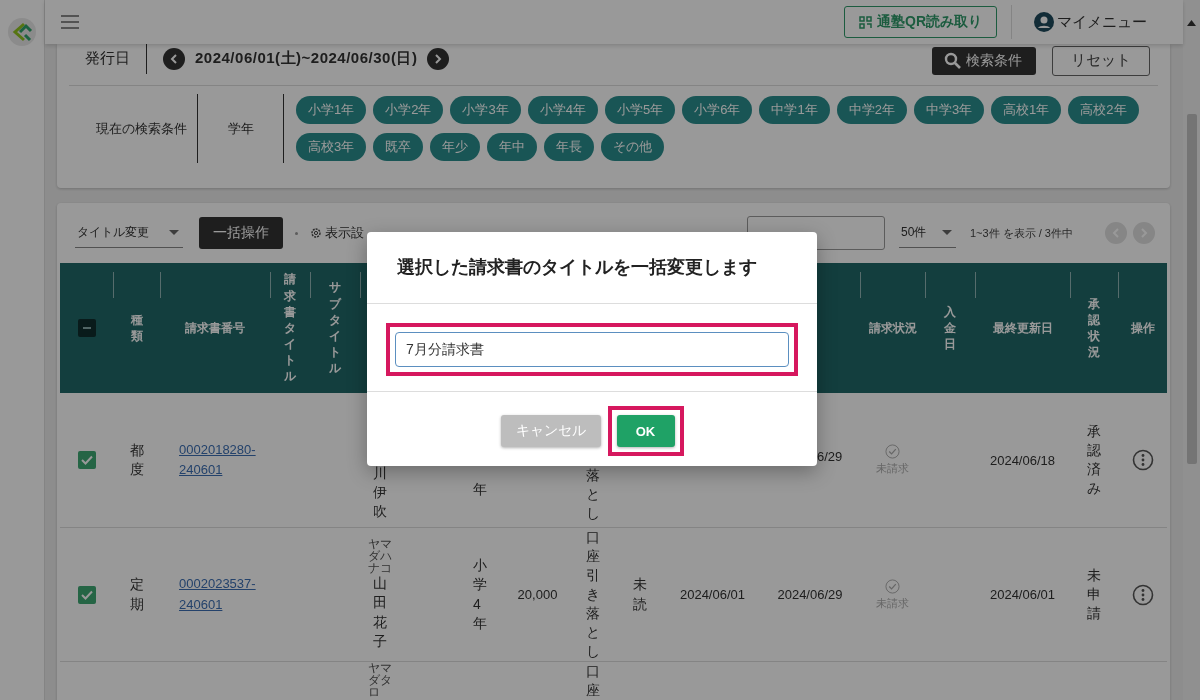 This screenshot has height=700, width=1200. I want to click on payment-method: 口座引き落とし, so click(592, 594).